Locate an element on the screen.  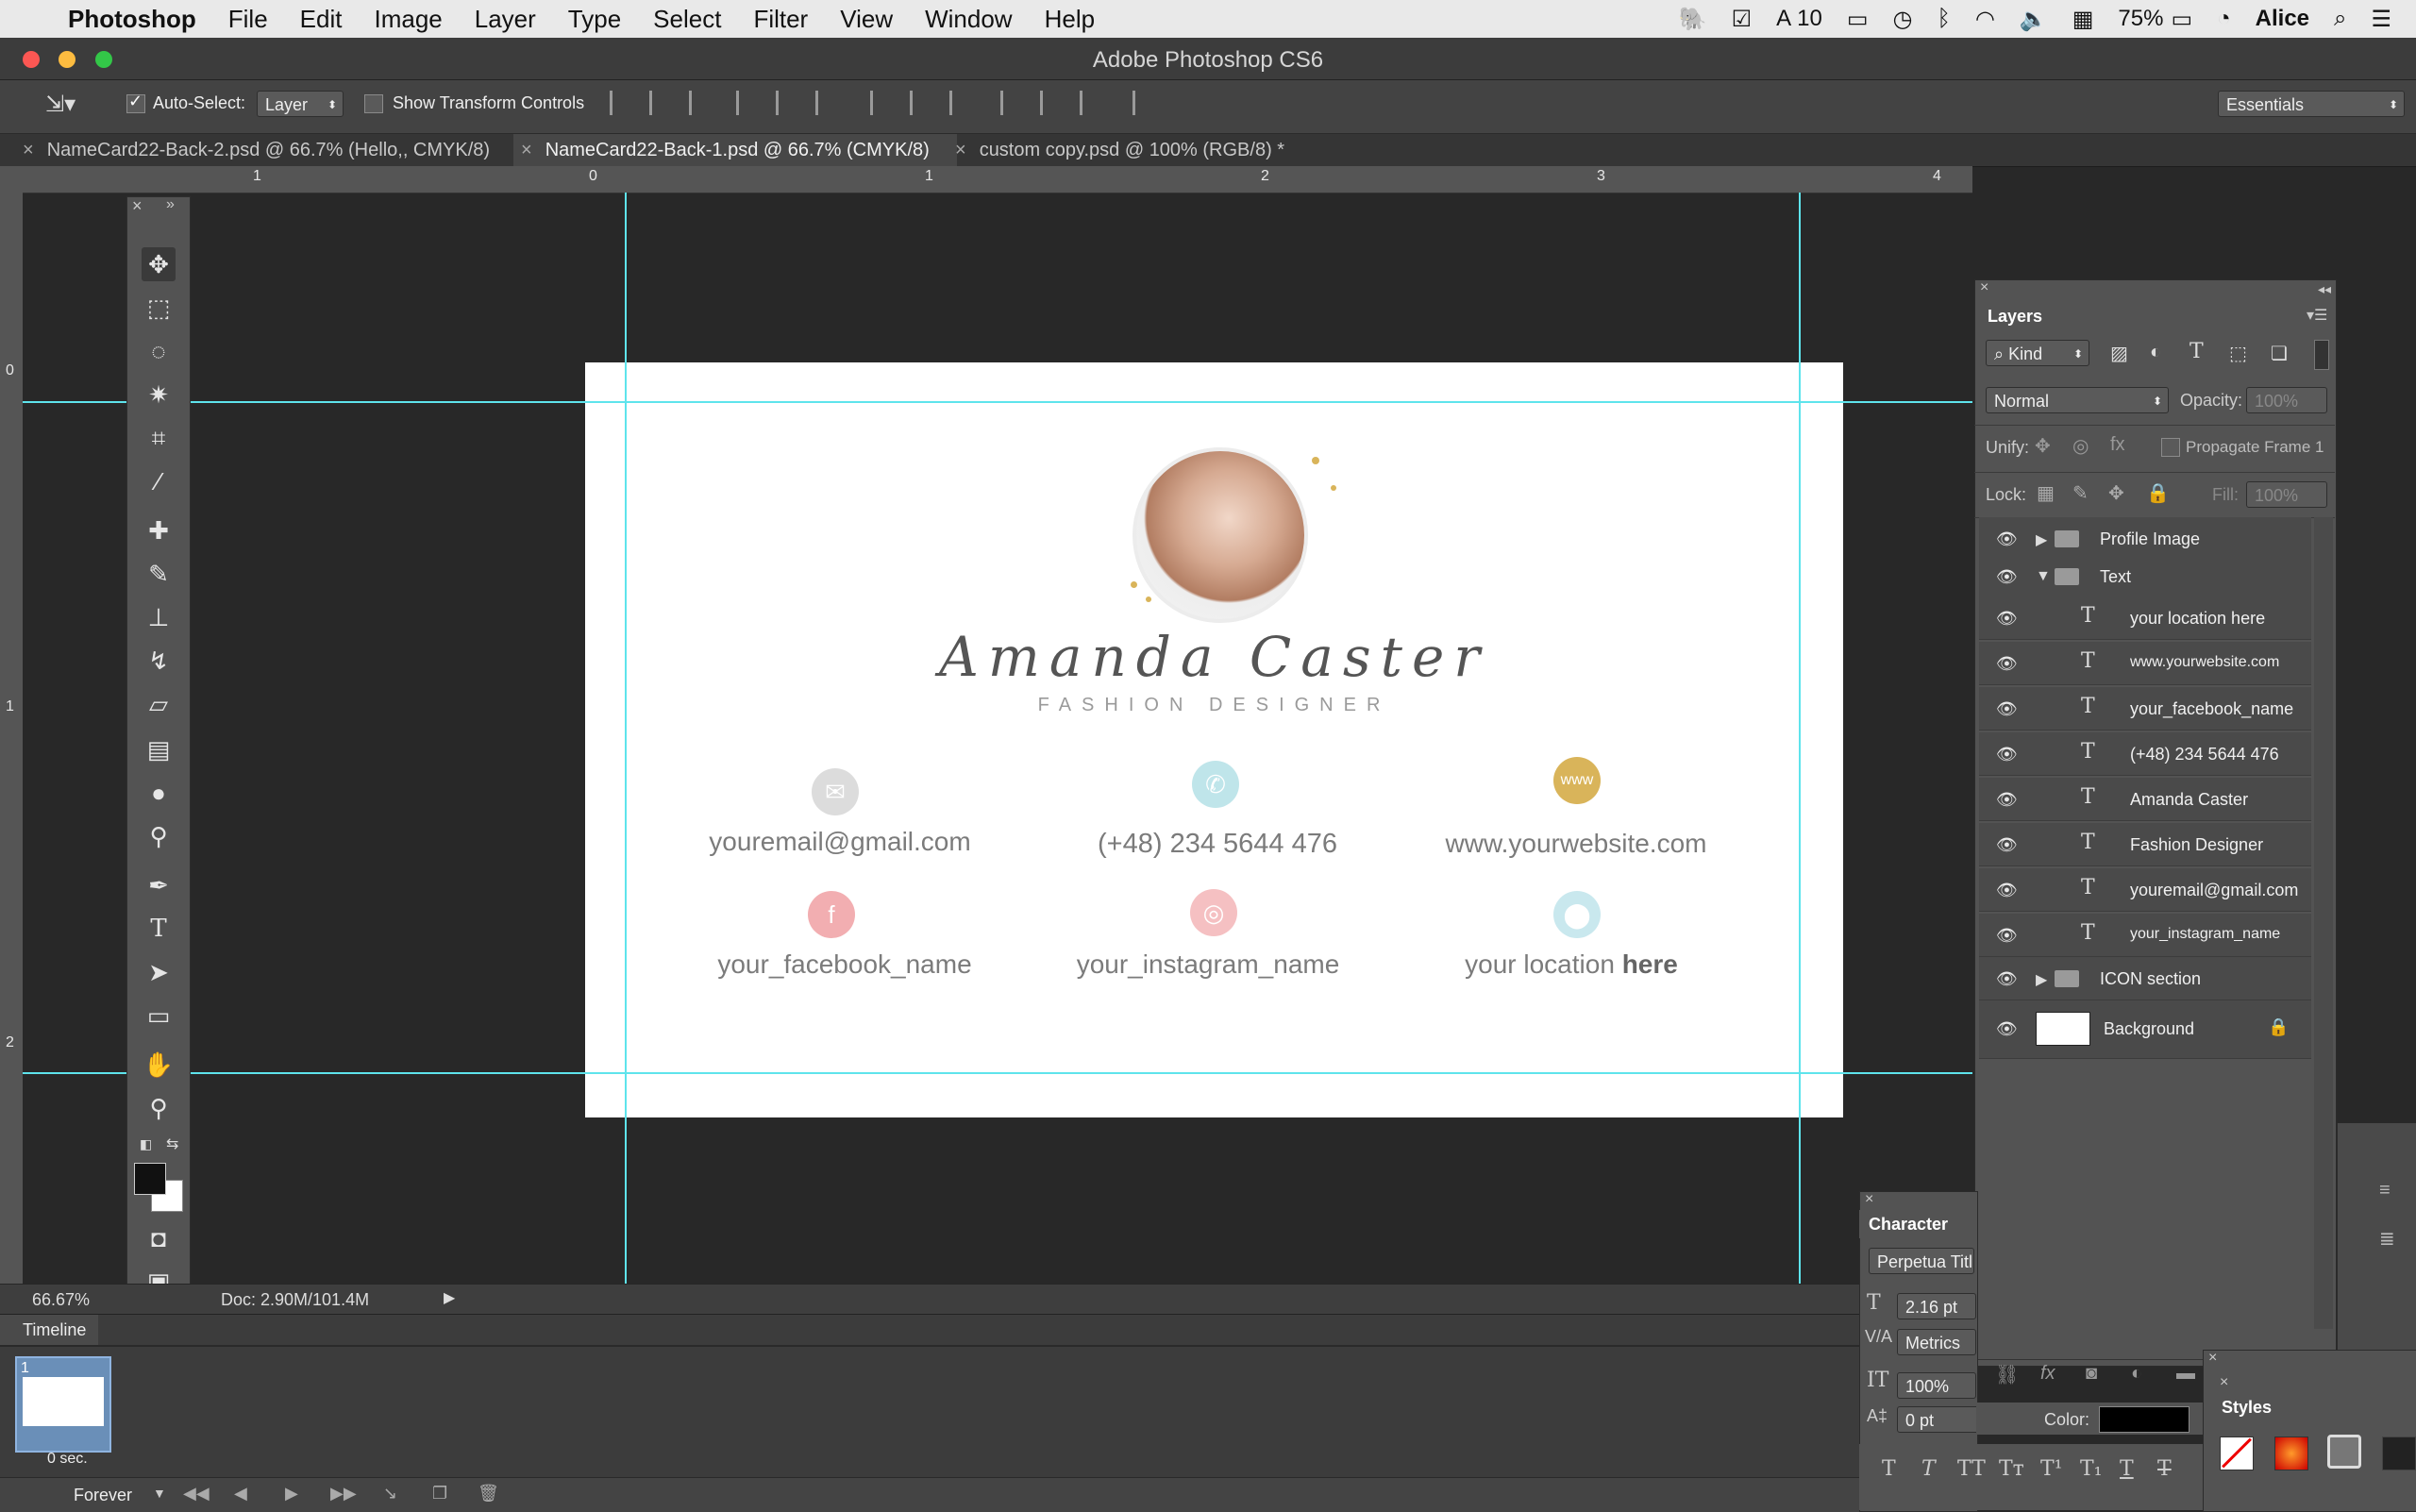
superscript-icon: T¹ is located at coordinates (2051, 1469).